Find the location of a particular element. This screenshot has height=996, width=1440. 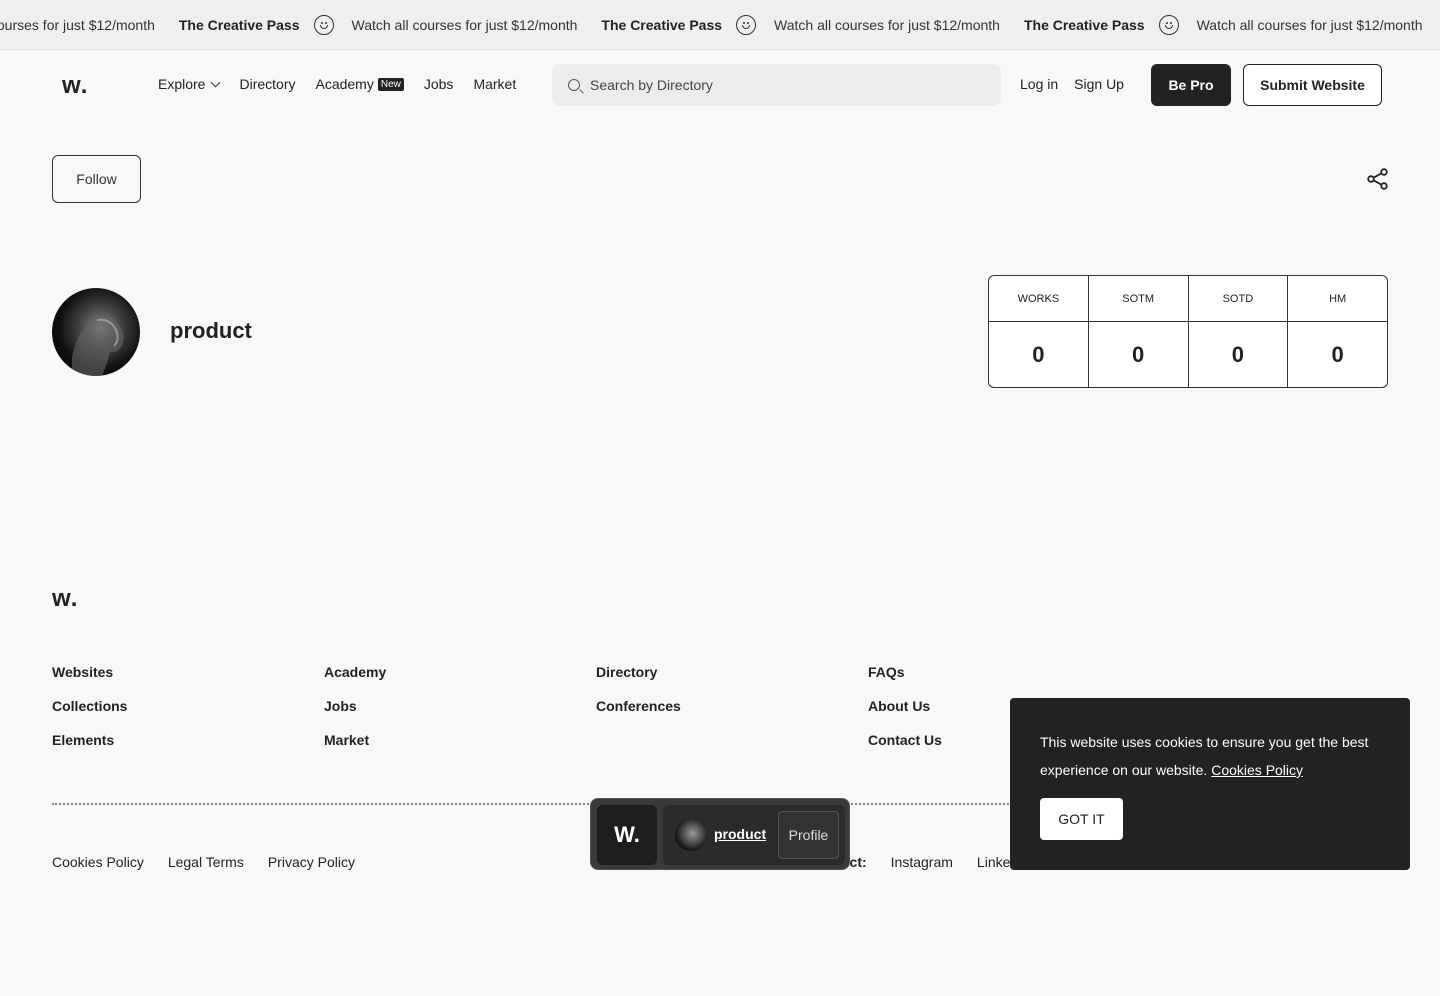

footer-link-faqs: FAQs is located at coordinates (905, 681).